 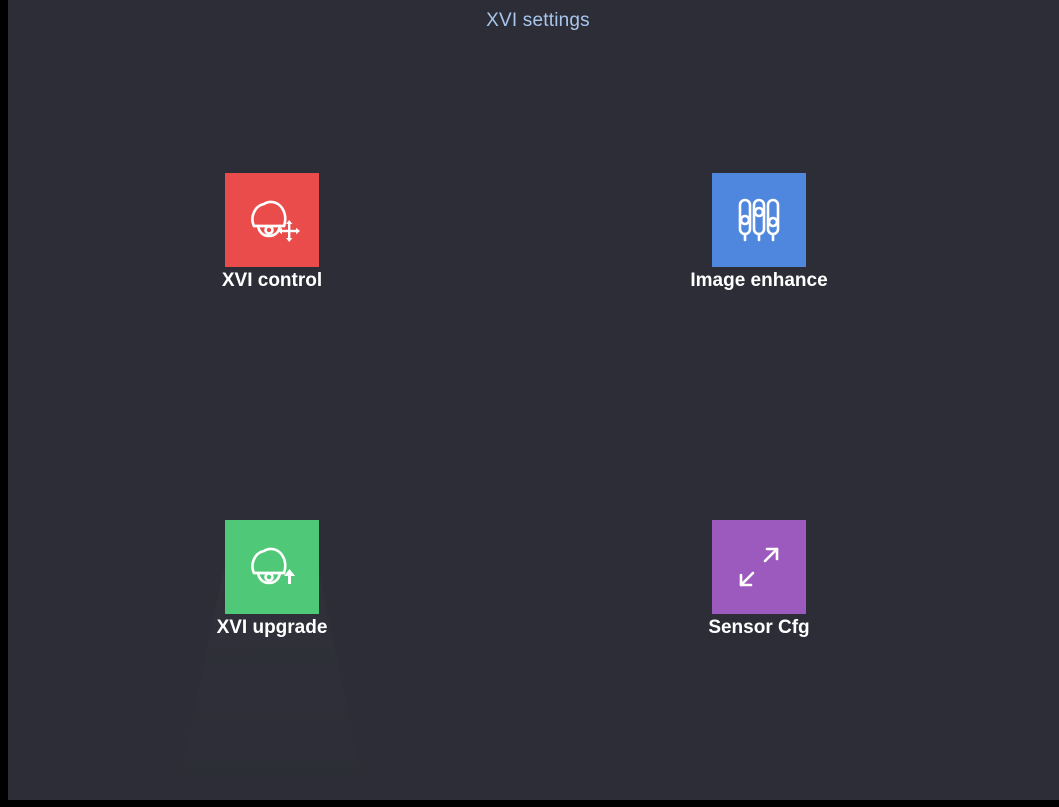 I want to click on xvi-upgrade-tile: XVI upgrade, so click(x=270, y=595).